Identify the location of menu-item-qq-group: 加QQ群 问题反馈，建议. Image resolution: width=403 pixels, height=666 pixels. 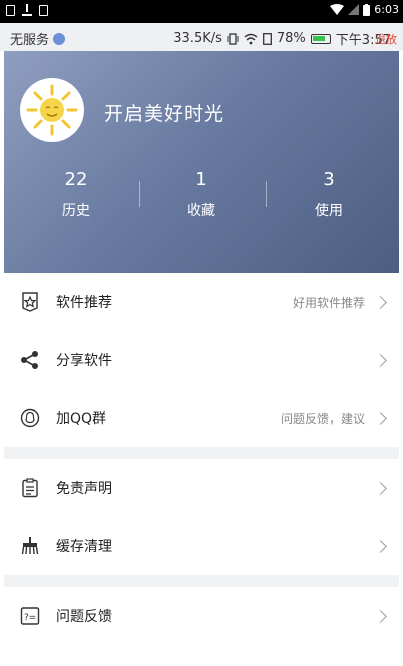
(201, 418).